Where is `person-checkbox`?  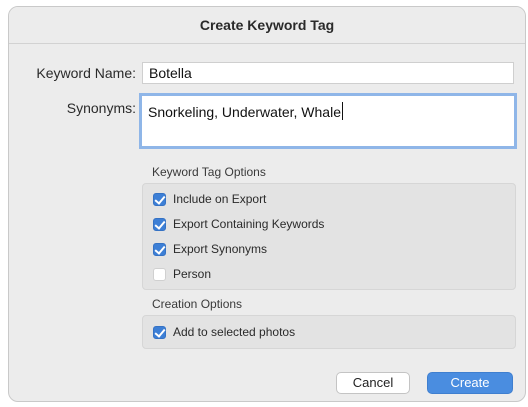 person-checkbox is located at coordinates (159, 274).